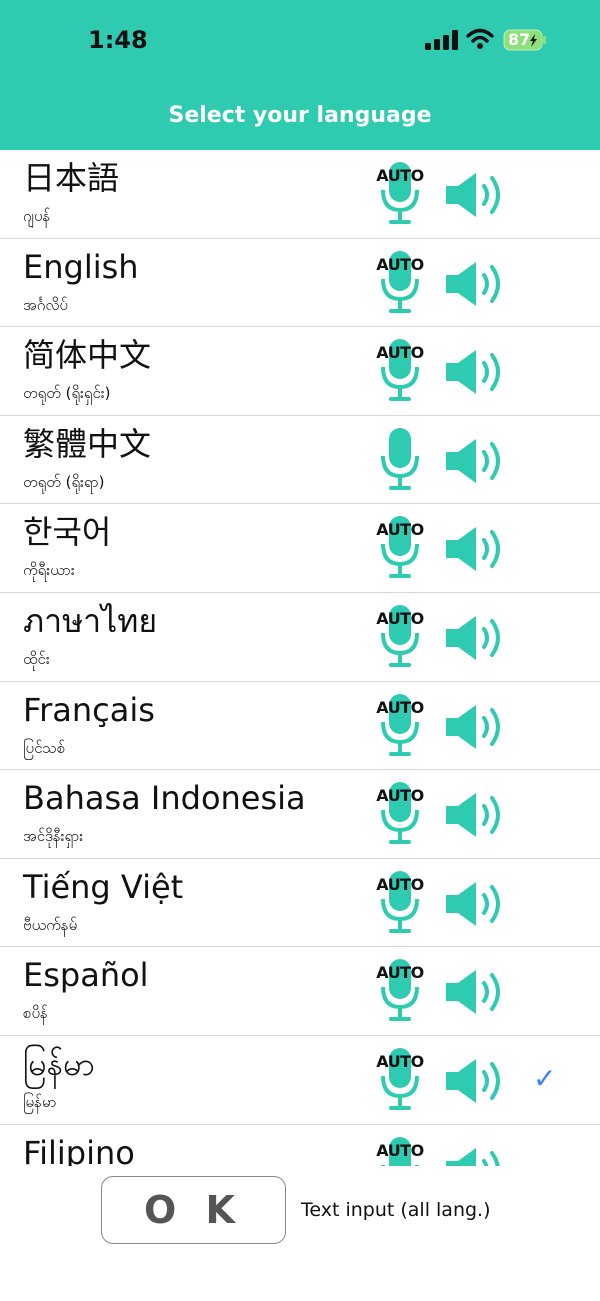 The width and height of the screenshot is (600, 1301). I want to click on language-row: Bahasa Indonesia အင်ဒိုနီးရှား AUTO, so click(300, 814).